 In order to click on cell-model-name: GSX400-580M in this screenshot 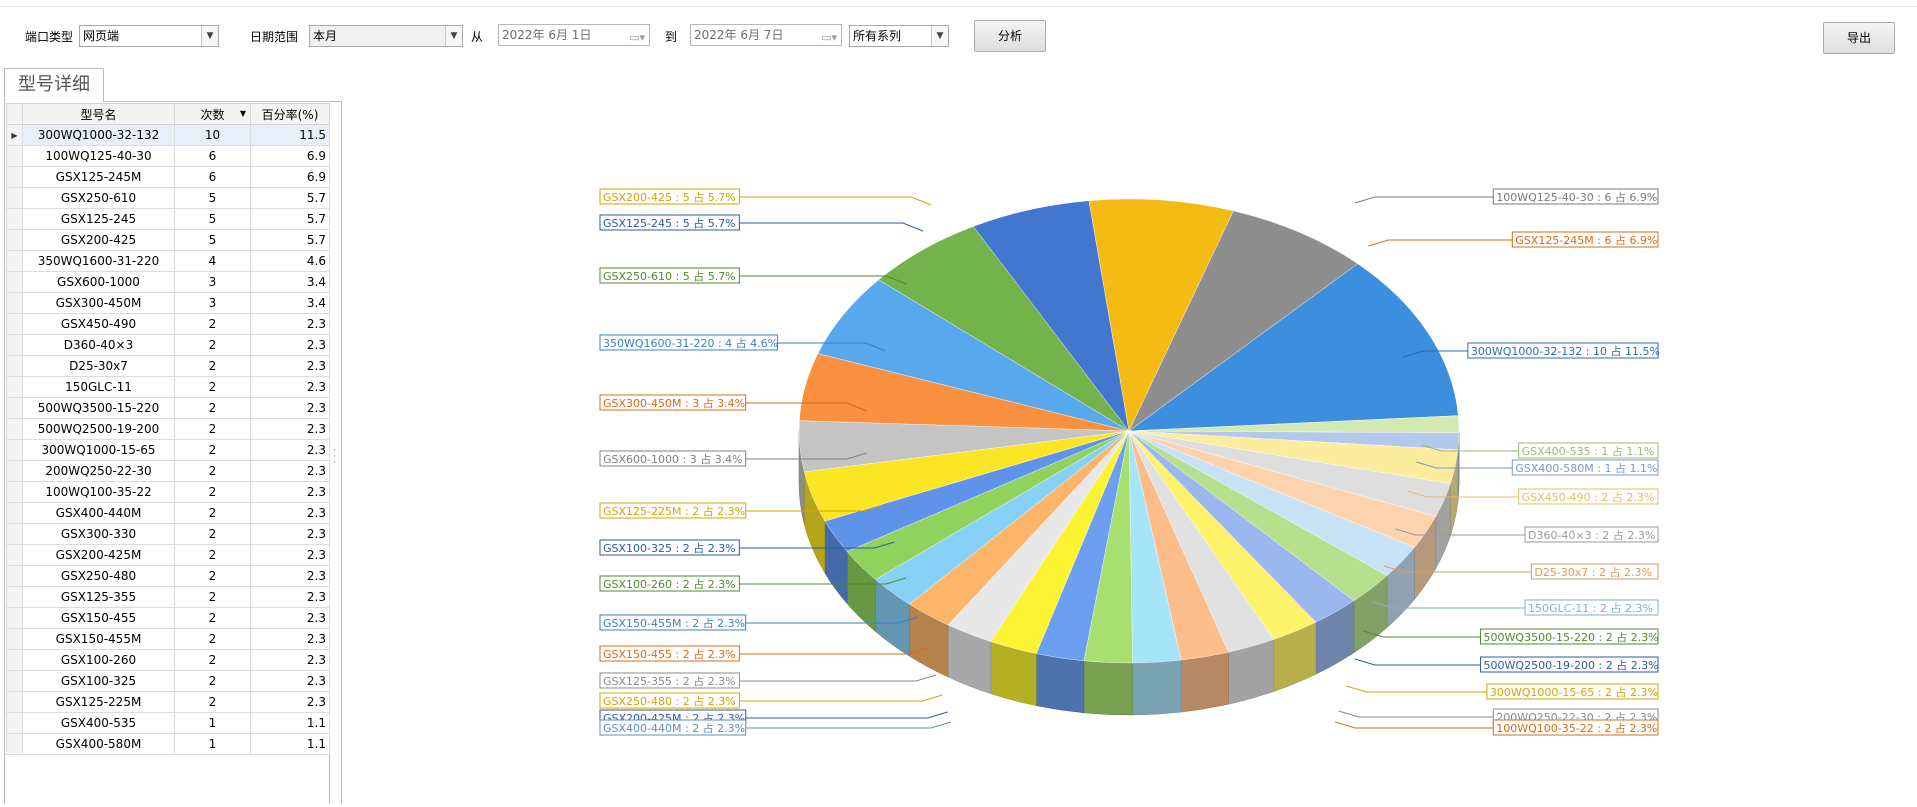, I will do `click(99, 744)`.